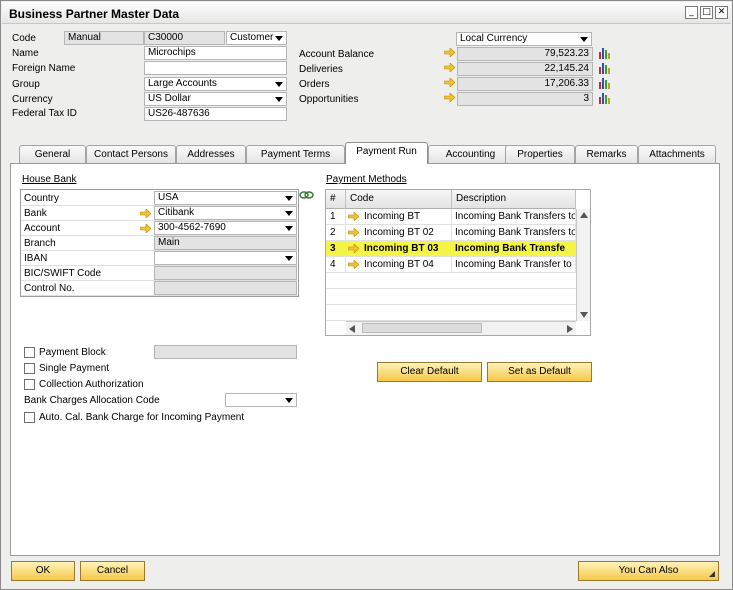  Describe the element at coordinates (74, 368) in the screenshot. I see `single-payment-label: Single Payment` at that location.